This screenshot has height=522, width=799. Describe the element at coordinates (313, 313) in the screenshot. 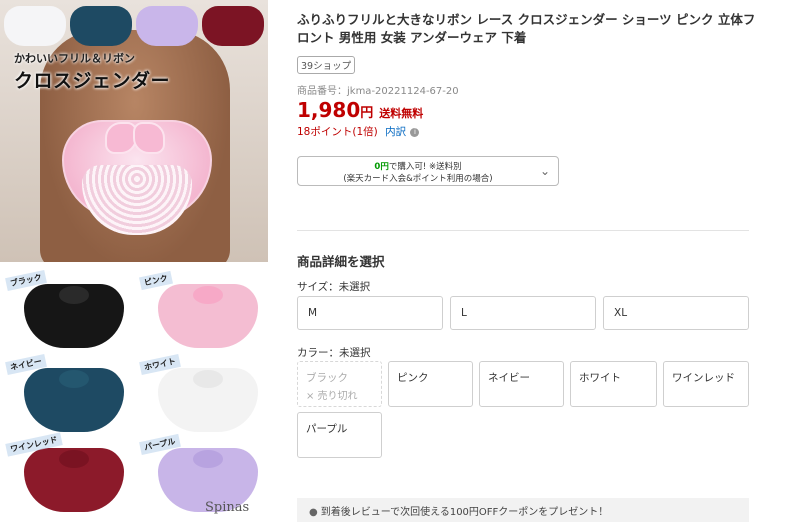

I see `size-option-label: M` at that location.